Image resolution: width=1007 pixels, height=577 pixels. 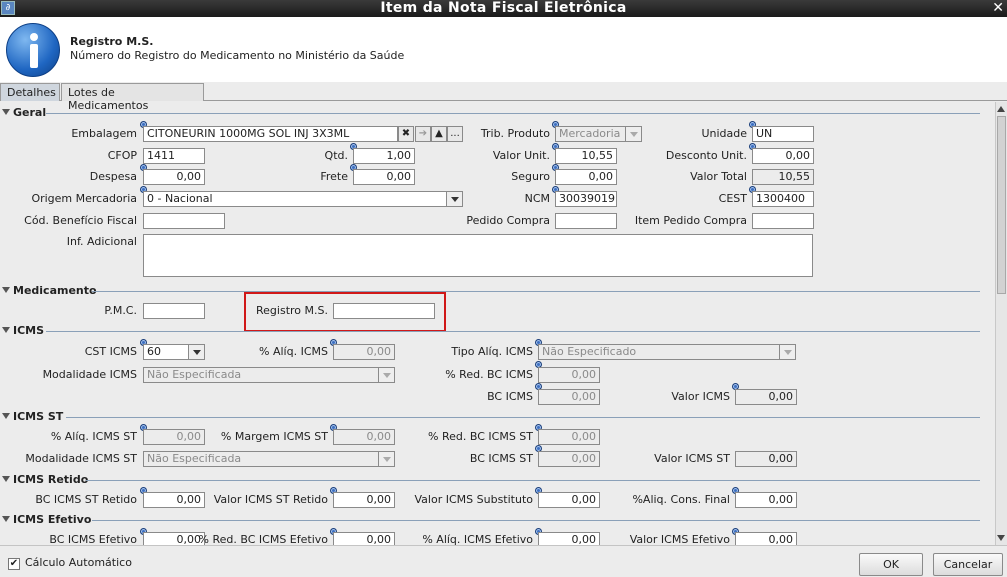 I want to click on valor-total-field: 10,55, so click(x=783, y=177).